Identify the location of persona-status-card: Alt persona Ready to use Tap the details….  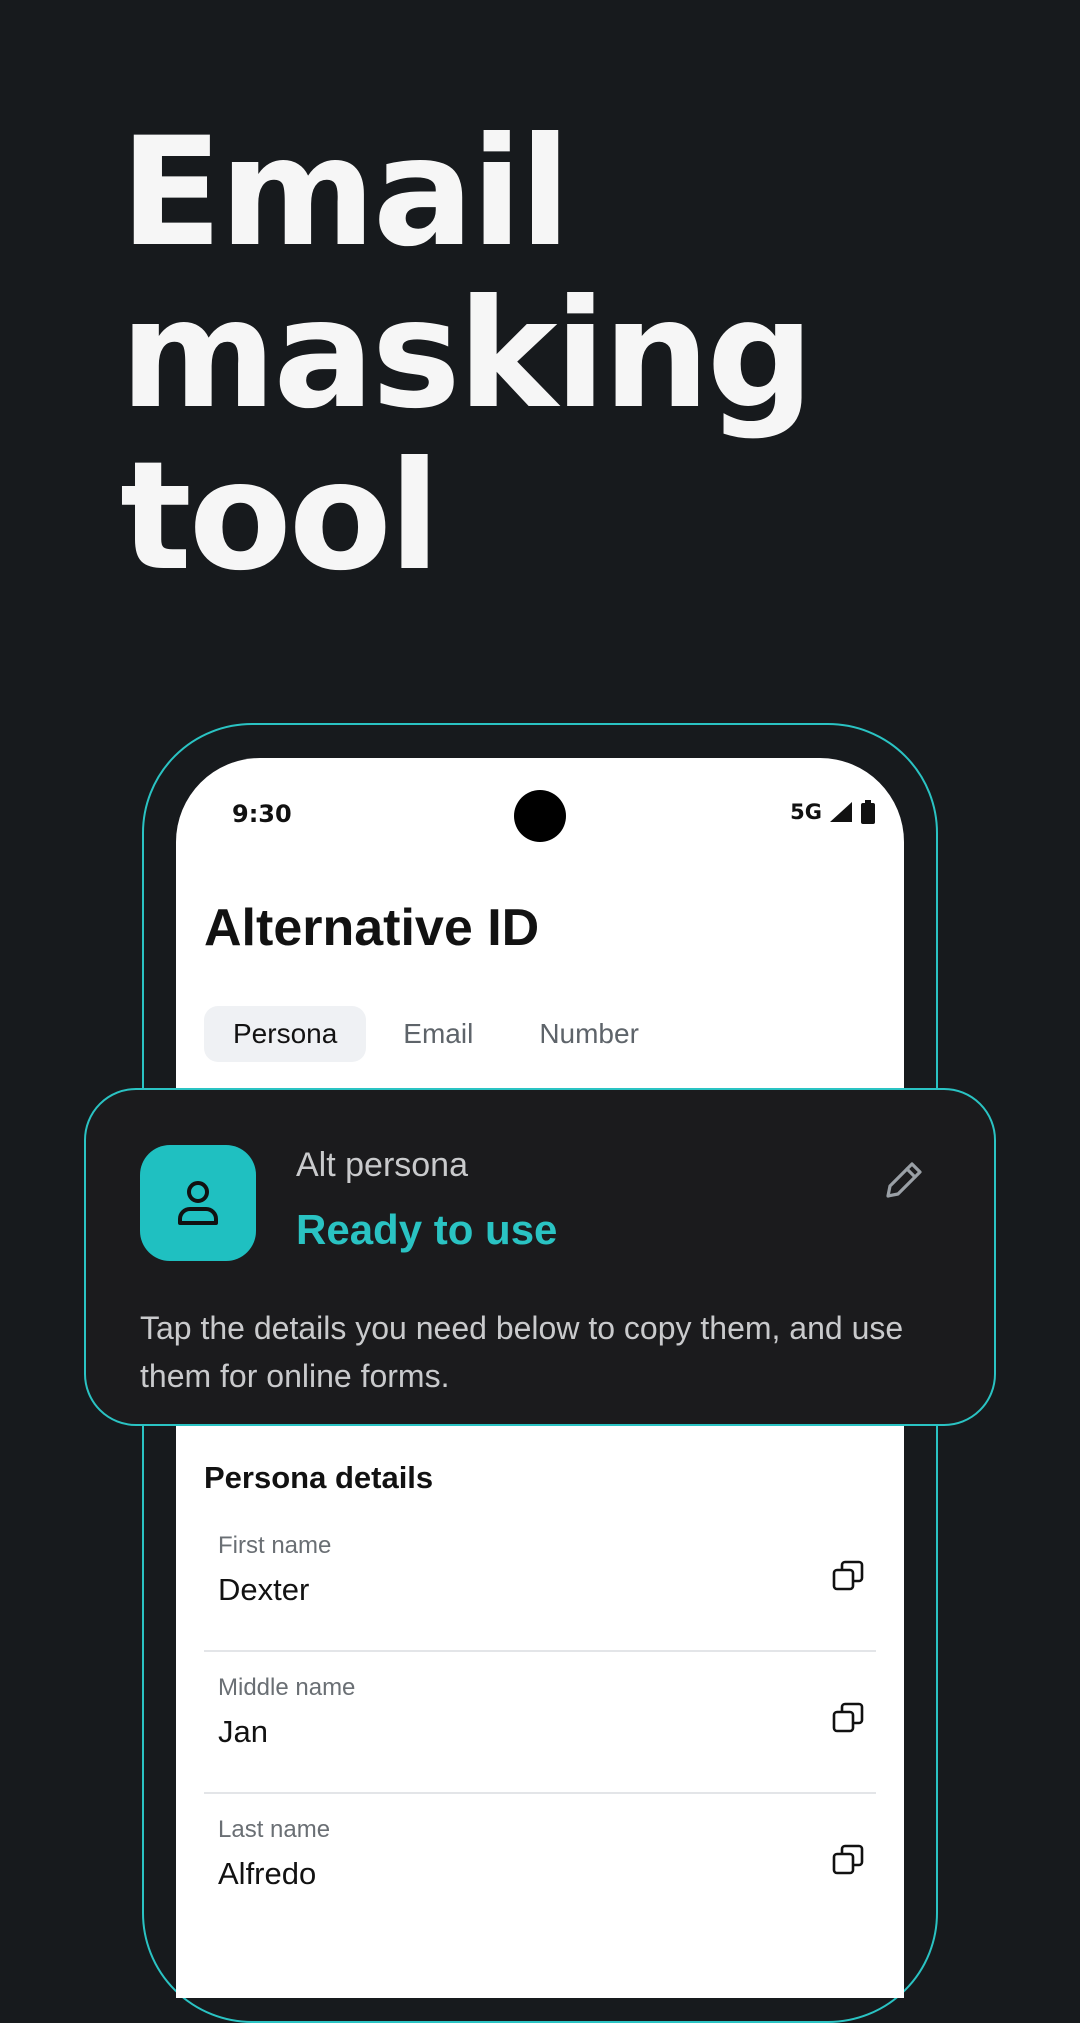
(540, 1257).